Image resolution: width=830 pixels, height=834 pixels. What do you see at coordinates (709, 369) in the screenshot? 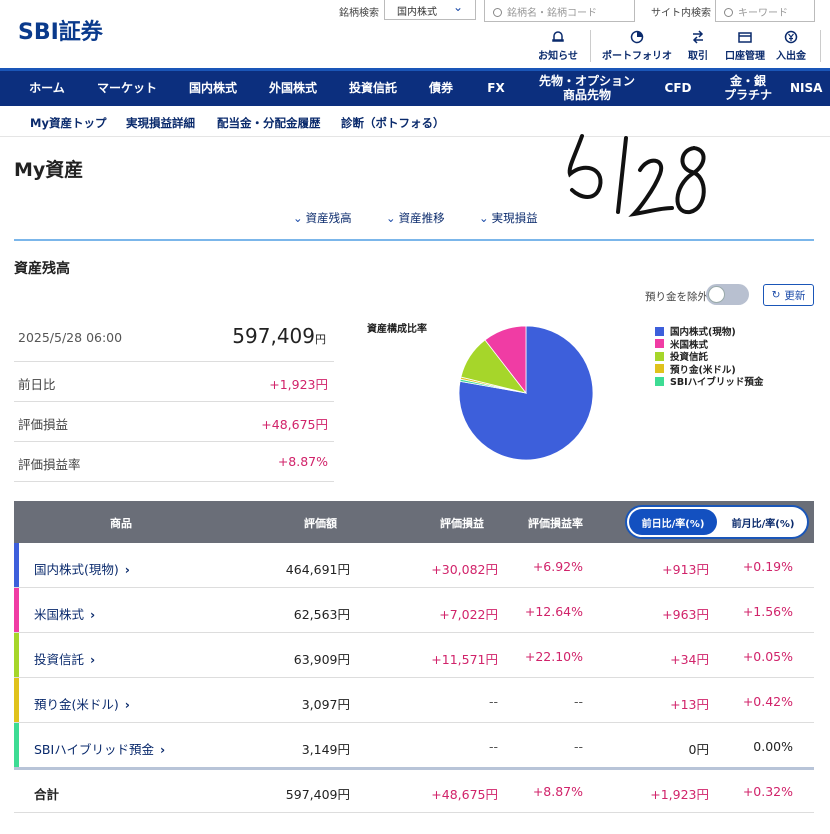
I see `legend-item: 預り金(米ドル)` at bounding box center [709, 369].